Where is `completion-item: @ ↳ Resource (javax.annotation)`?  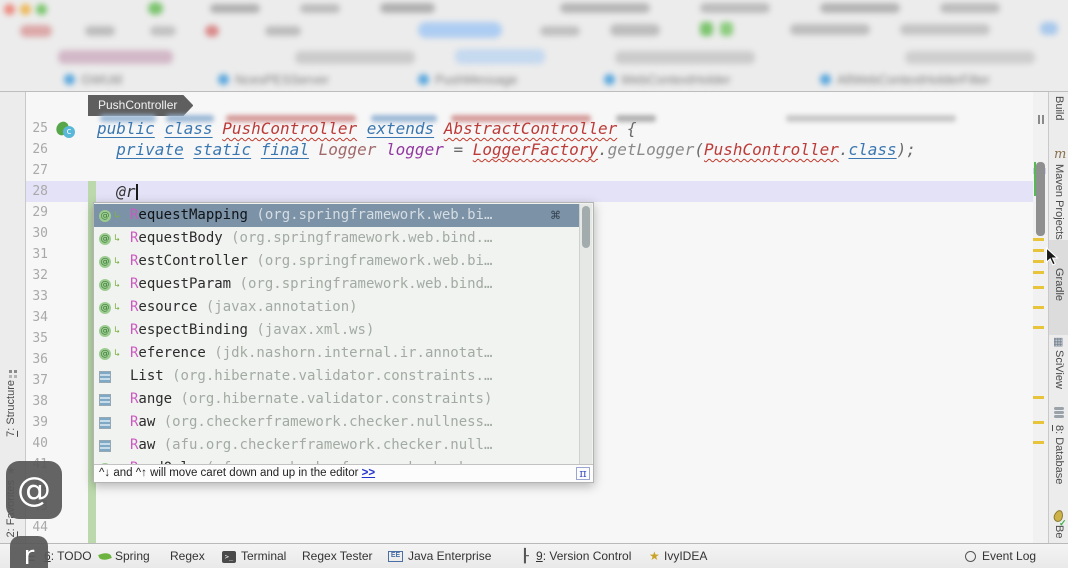
completion-item: @ ↳ Resource (javax.annotation) is located at coordinates (336, 307).